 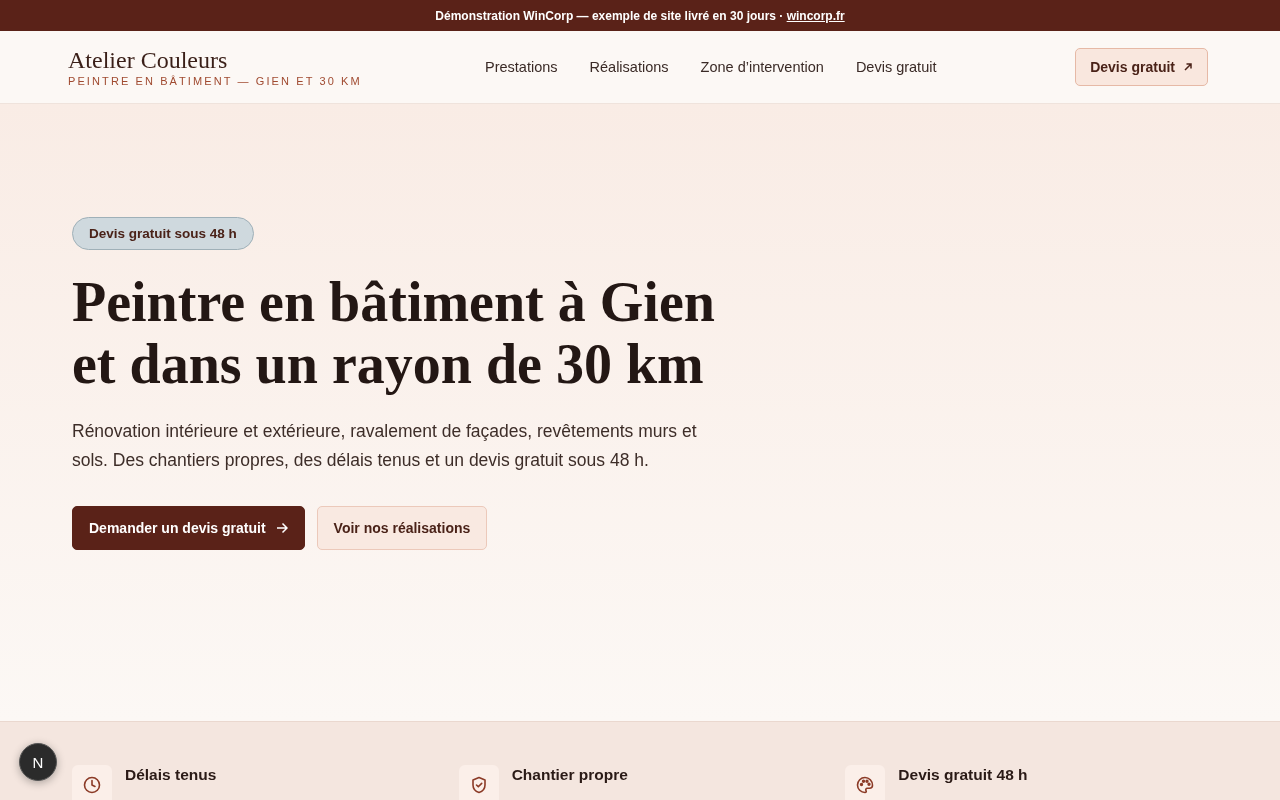 What do you see at coordinates (402, 528) in the screenshot?
I see `portfolio-button: Voir nos réalisations` at bounding box center [402, 528].